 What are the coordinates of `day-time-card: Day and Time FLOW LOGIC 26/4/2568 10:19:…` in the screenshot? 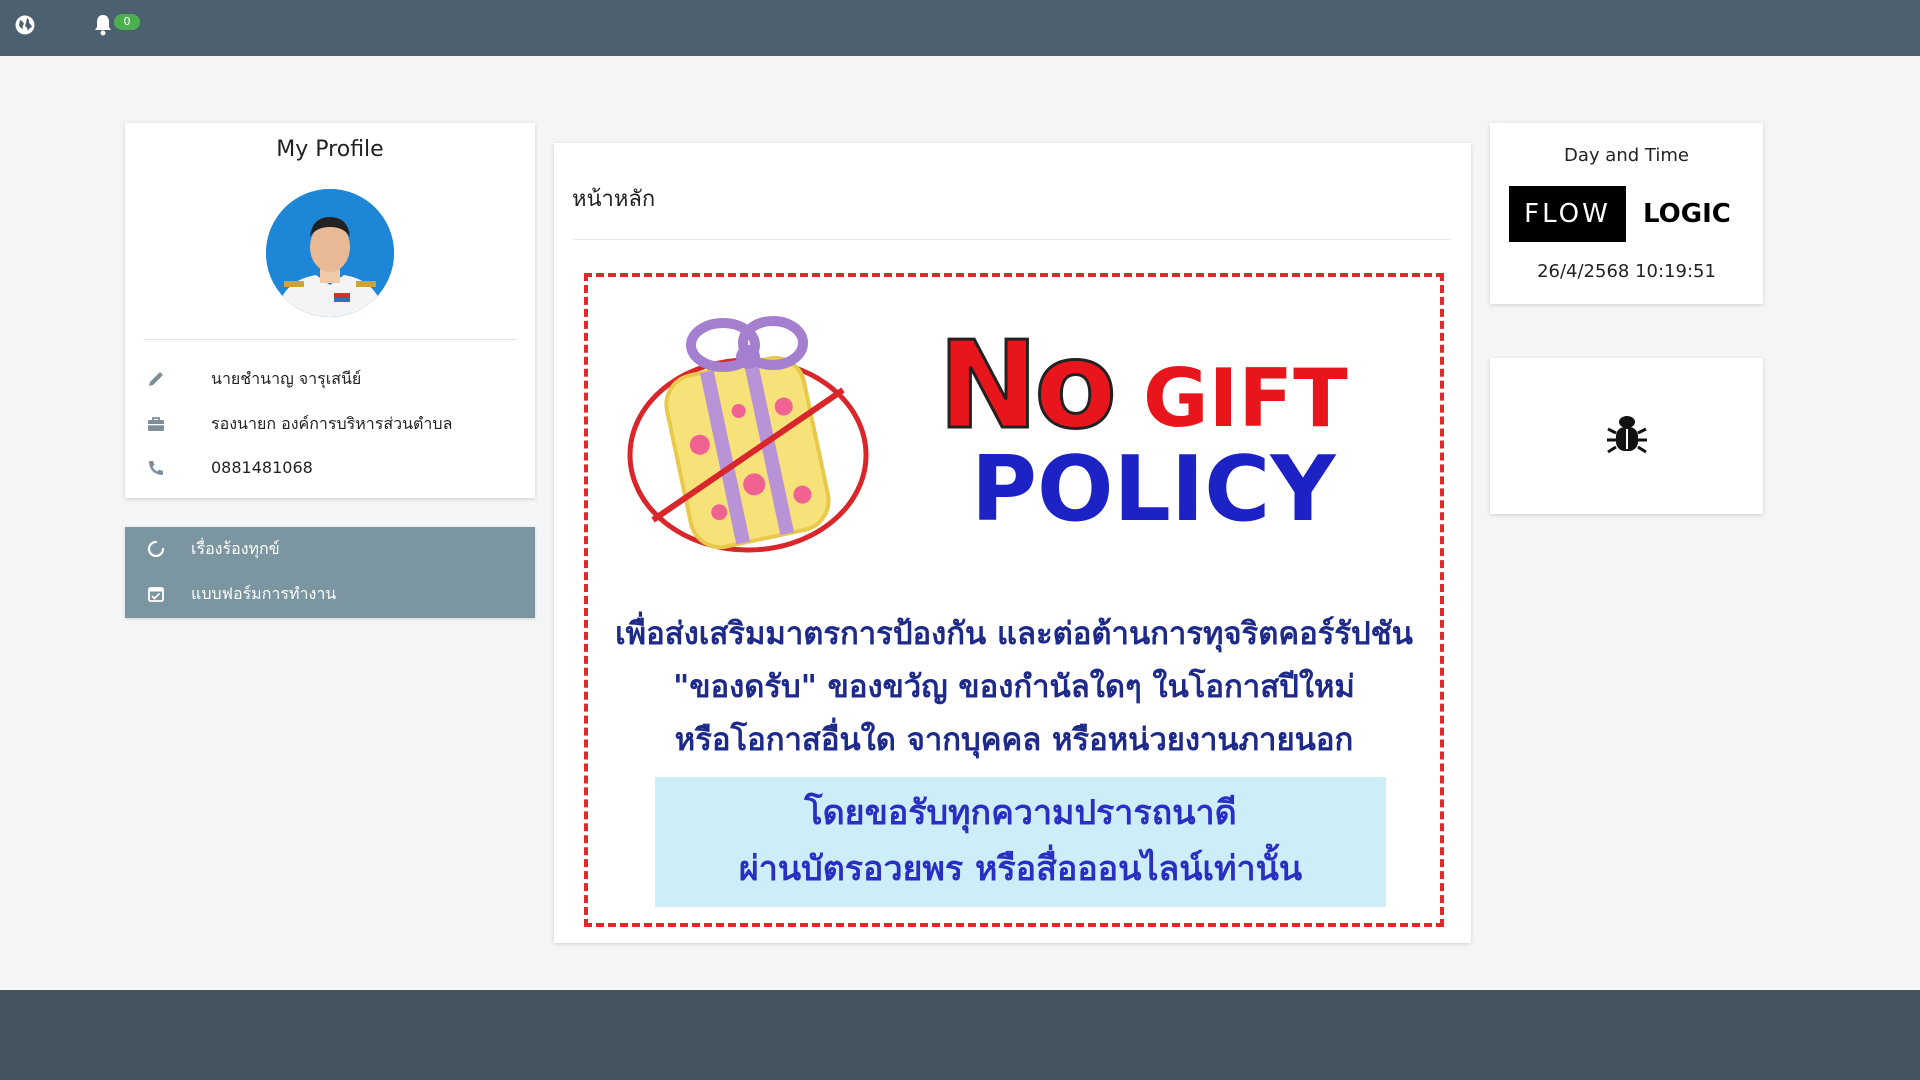 It's located at (1626, 213).